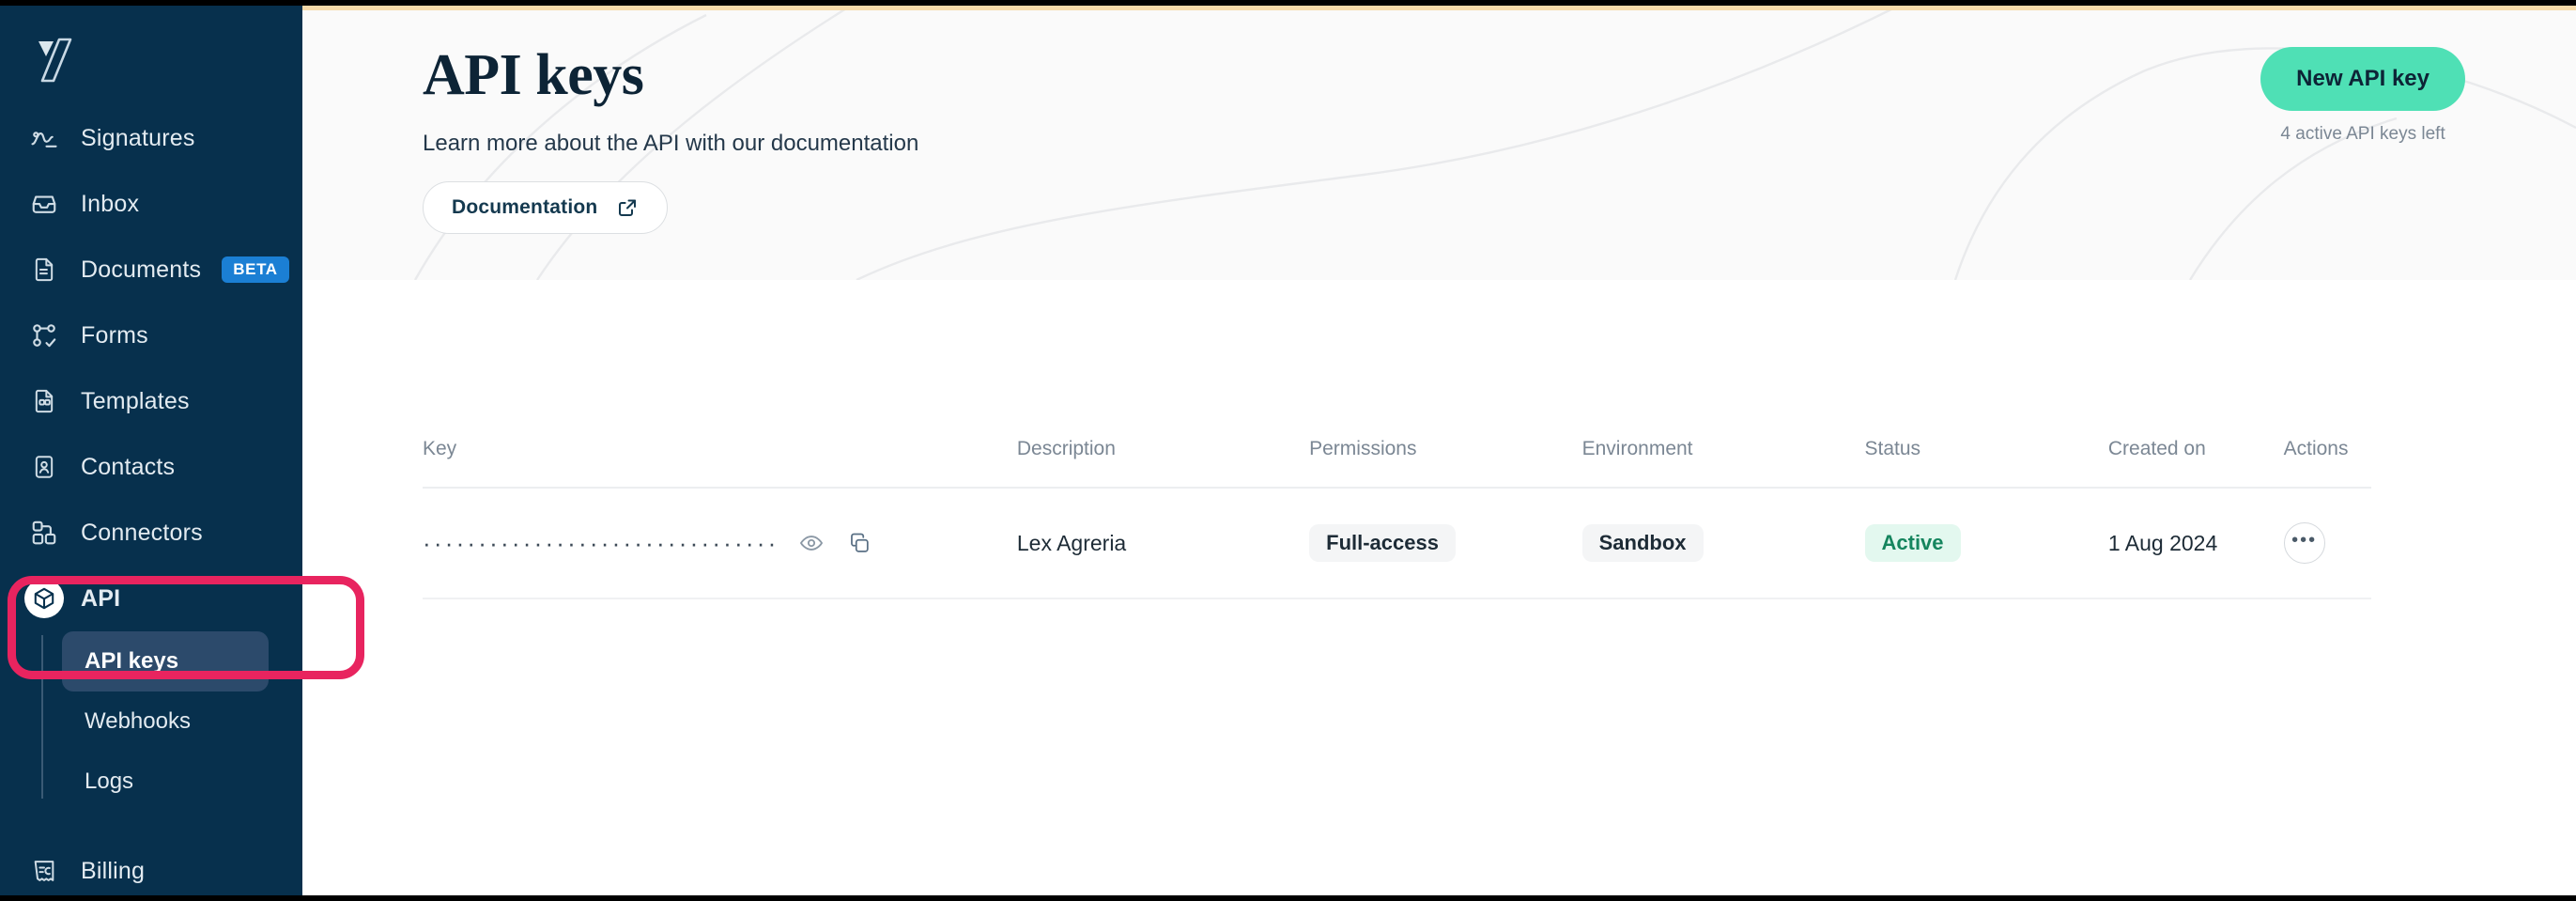 This screenshot has height=901, width=2576. I want to click on cell-description: Lex Agreria, so click(1163, 544).